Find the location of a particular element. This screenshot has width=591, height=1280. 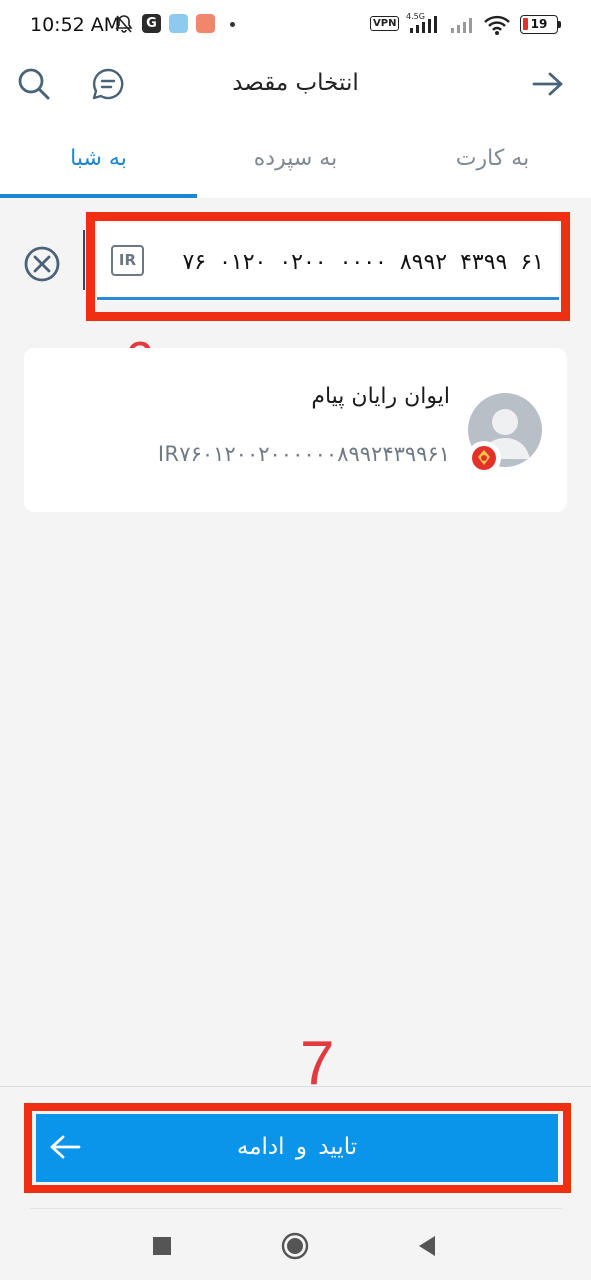

tab-to-sheba: به شبا is located at coordinates (98, 158).